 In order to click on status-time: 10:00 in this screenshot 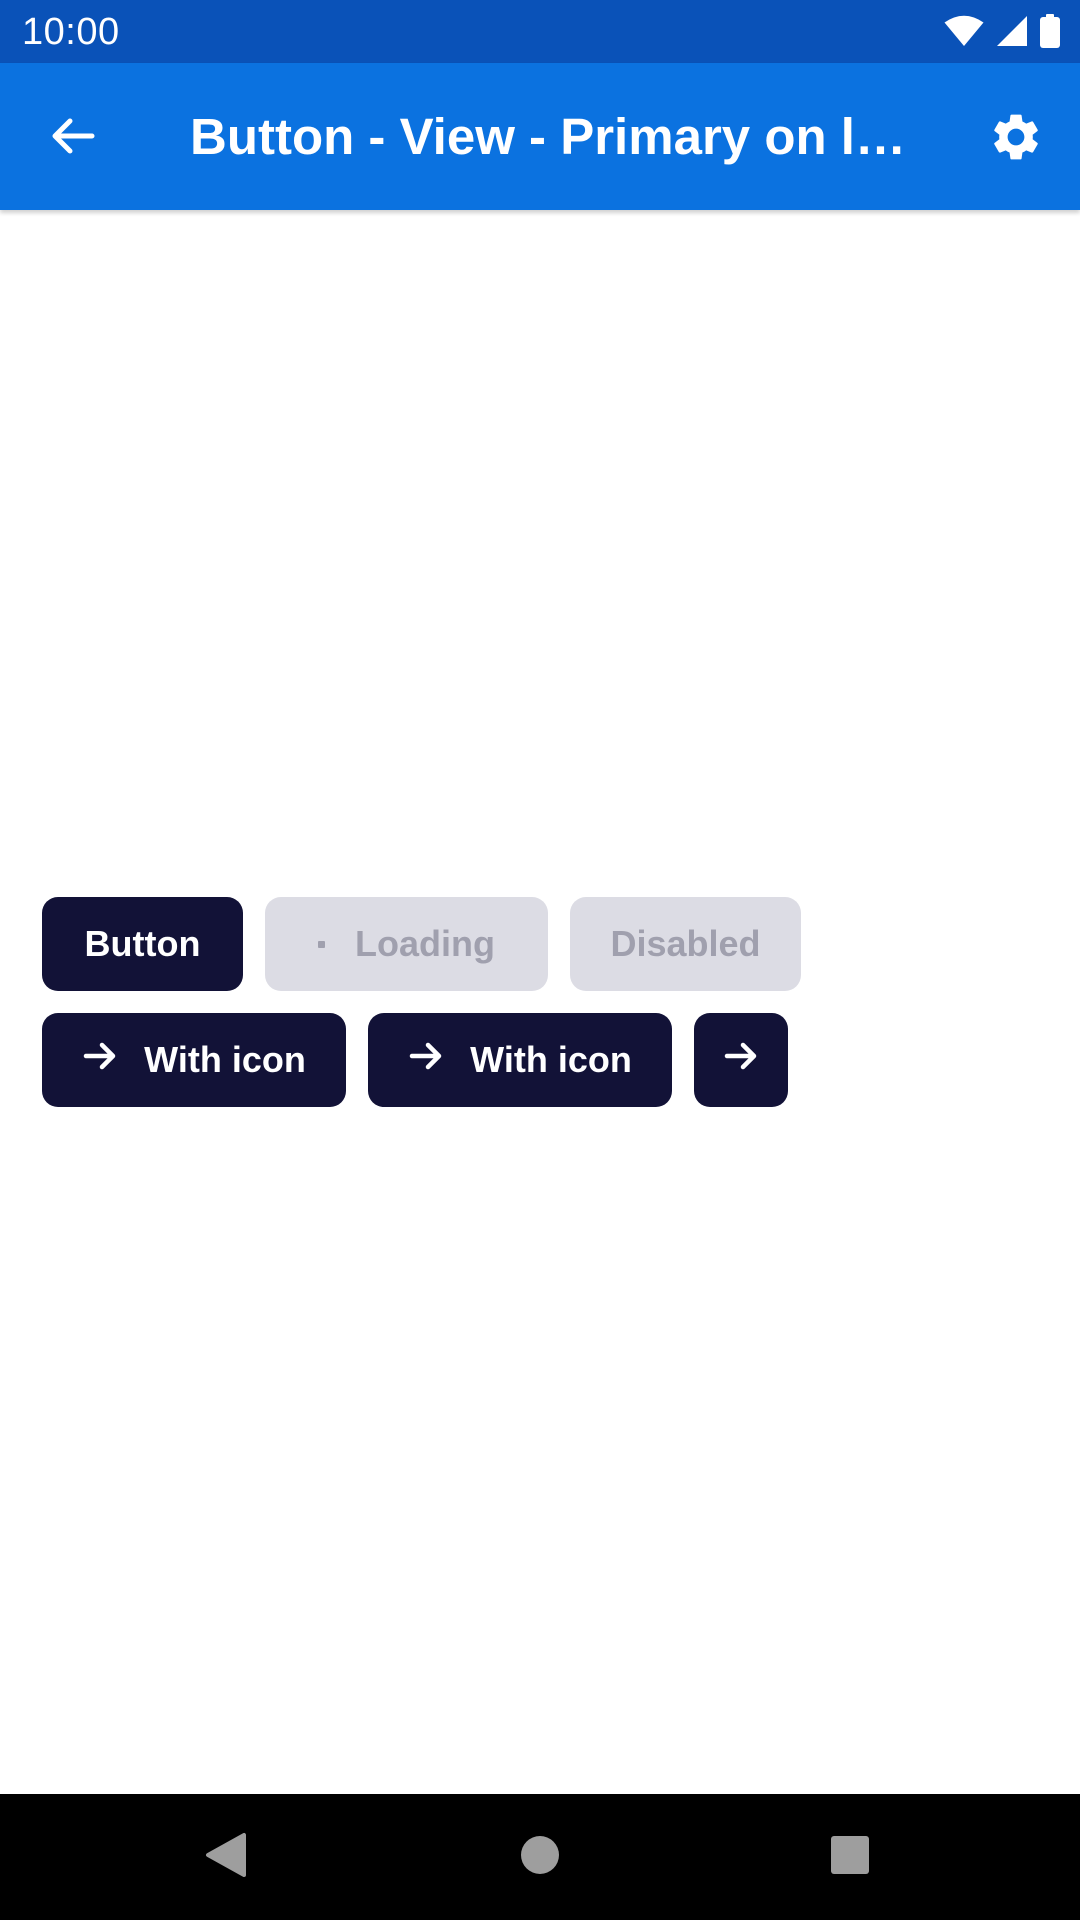, I will do `click(71, 32)`.